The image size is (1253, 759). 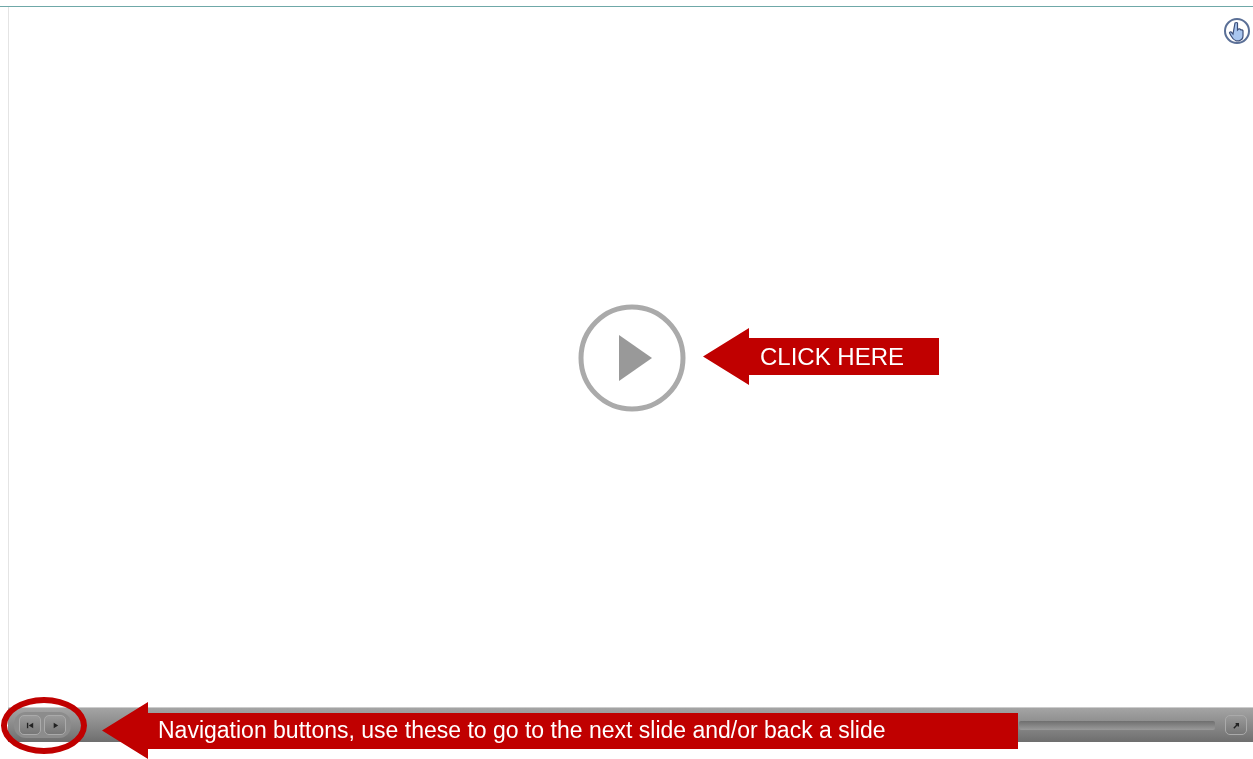 I want to click on skip-back-icon, so click(x=30, y=725).